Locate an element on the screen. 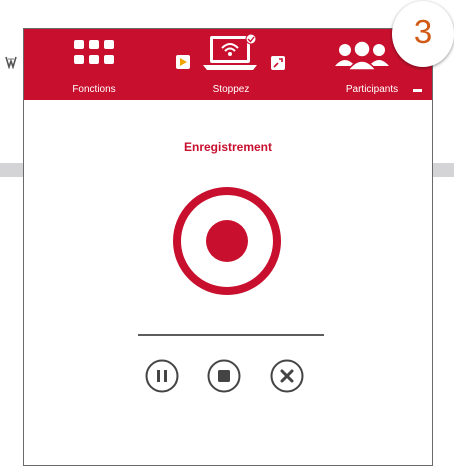 The width and height of the screenshot is (454, 470). record-icon is located at coordinates (227, 241).